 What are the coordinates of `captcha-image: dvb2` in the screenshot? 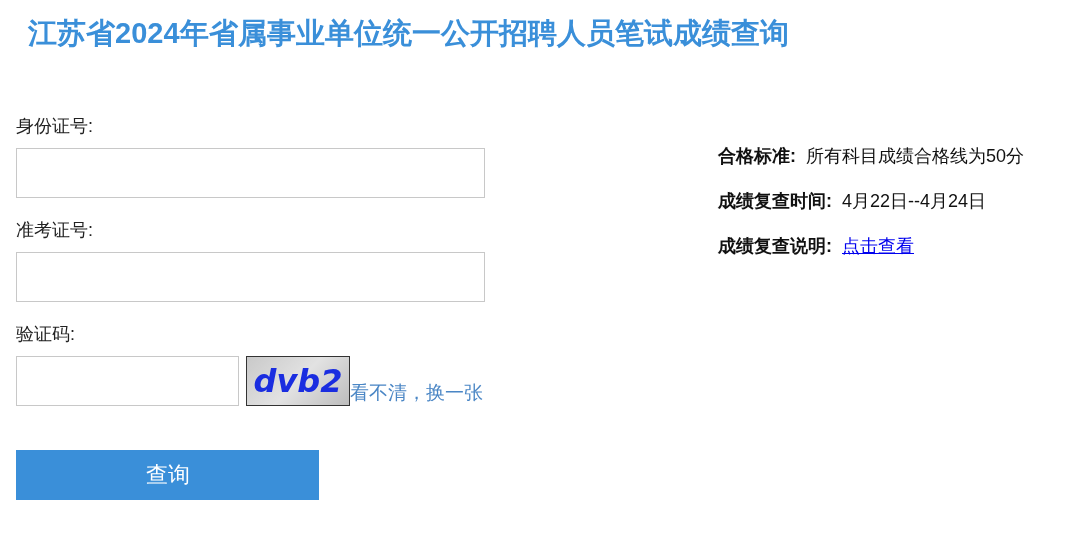 It's located at (298, 381).